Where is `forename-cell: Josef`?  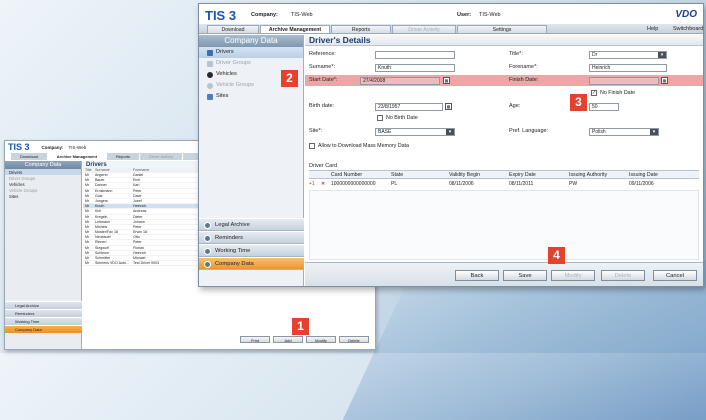 forename-cell: Josef is located at coordinates (137, 200).